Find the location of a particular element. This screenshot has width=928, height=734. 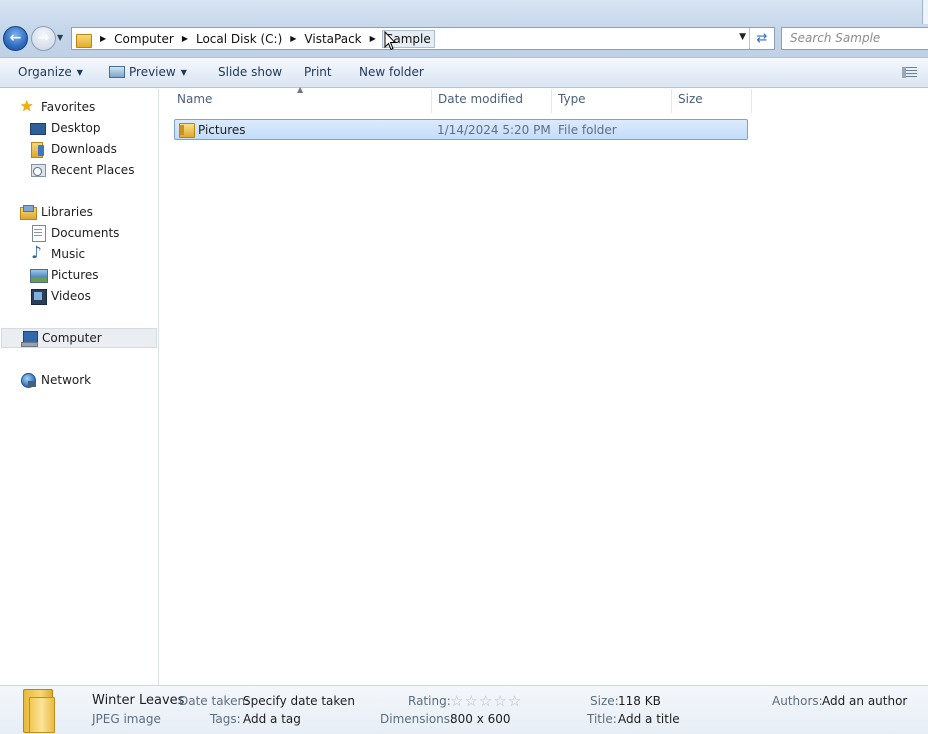

music-icon is located at coordinates (38, 253).